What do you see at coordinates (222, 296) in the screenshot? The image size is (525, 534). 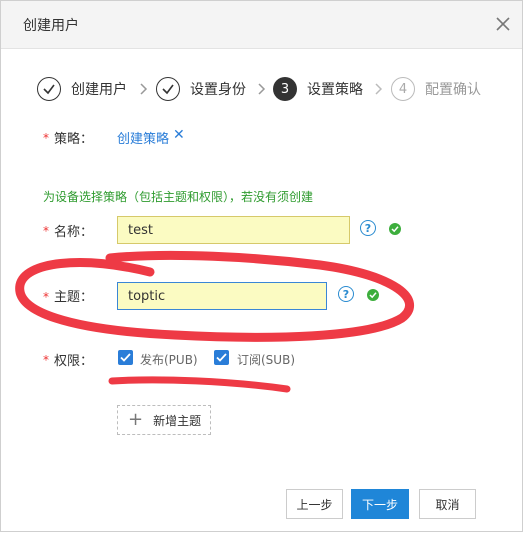 I see `topic-input` at bounding box center [222, 296].